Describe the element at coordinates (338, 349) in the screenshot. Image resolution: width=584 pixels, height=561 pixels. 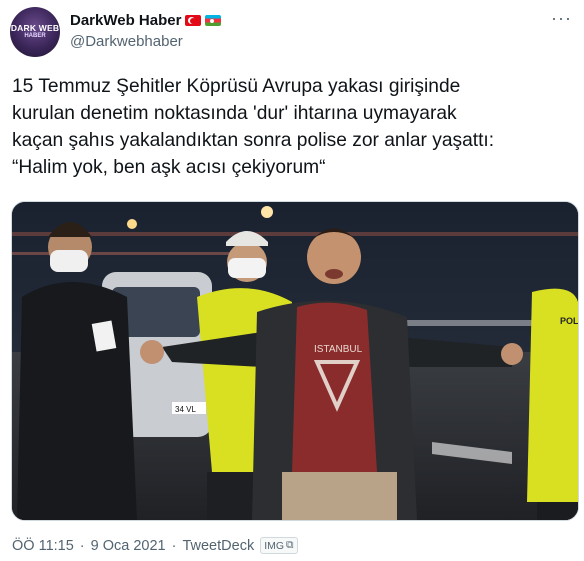
I see `shirt-print: ISTANBUL` at that location.